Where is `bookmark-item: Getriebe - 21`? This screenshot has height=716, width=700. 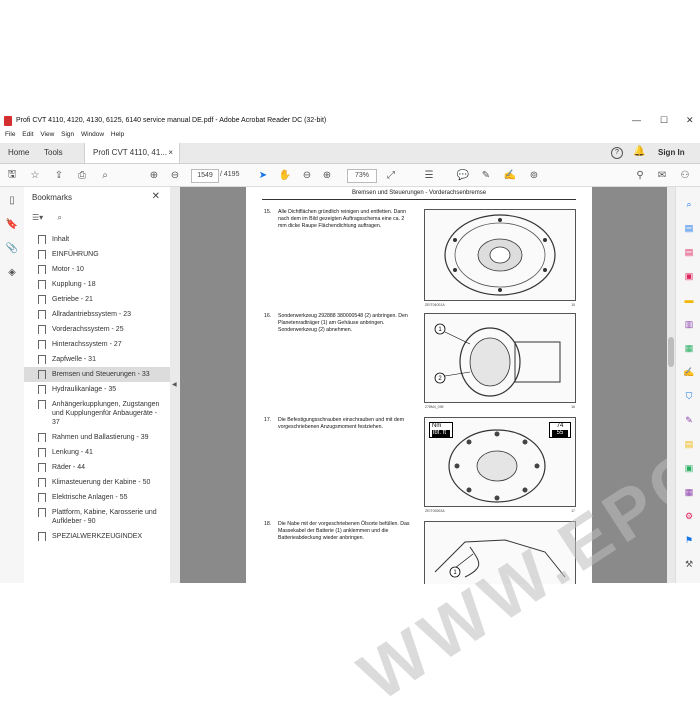
bookmark-item: Getriebe - 21 is located at coordinates (97, 299).